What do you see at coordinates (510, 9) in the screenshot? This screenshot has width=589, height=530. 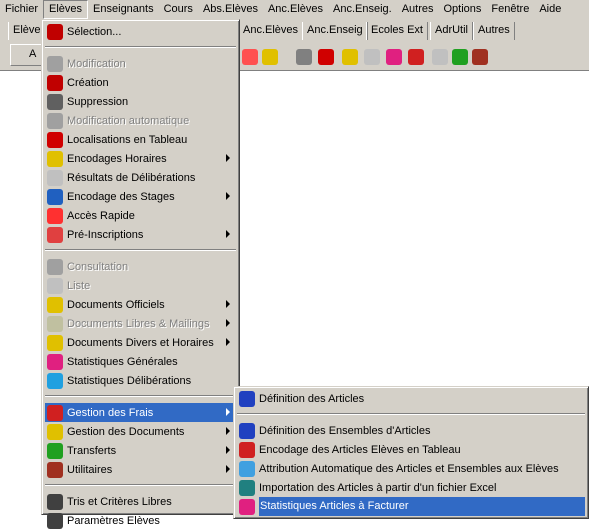 I see `menu-fenêtre: Fenêtre` at bounding box center [510, 9].